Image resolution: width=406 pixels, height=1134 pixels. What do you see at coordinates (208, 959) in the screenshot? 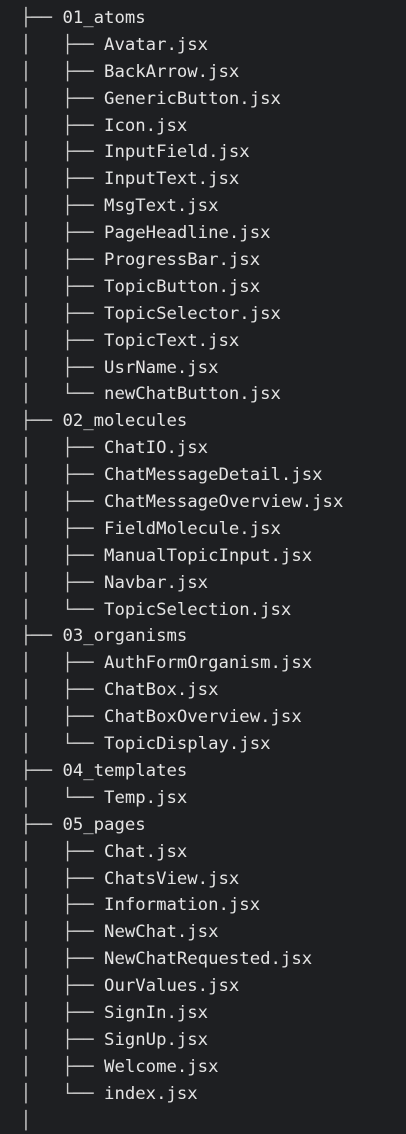
I see `file-name: NewChatRequested.jsx` at bounding box center [208, 959].